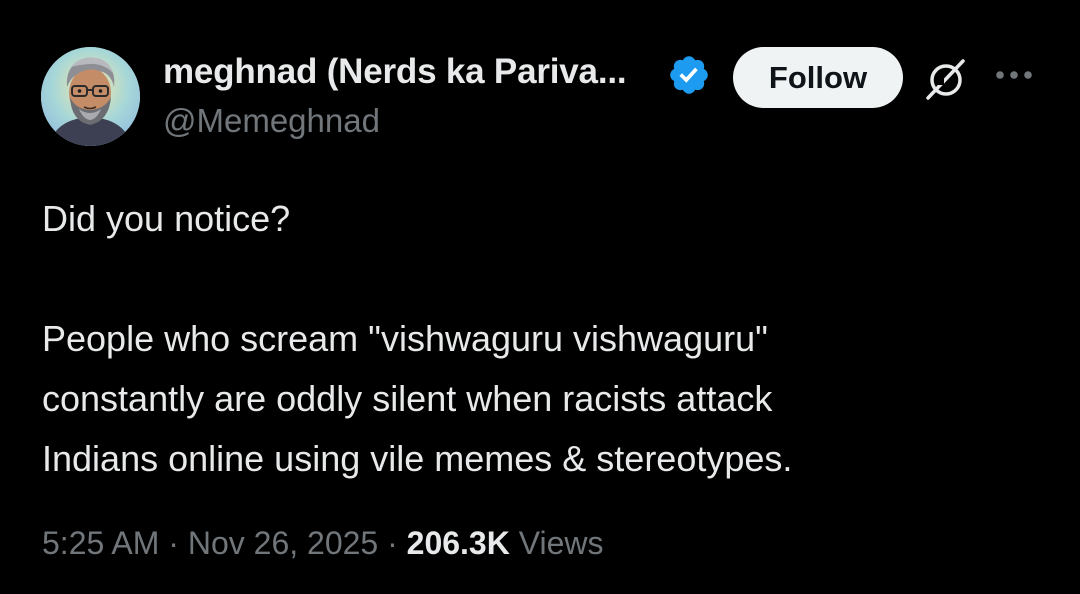 The width and height of the screenshot is (1080, 594). I want to click on more-options-icon, so click(1014, 75).